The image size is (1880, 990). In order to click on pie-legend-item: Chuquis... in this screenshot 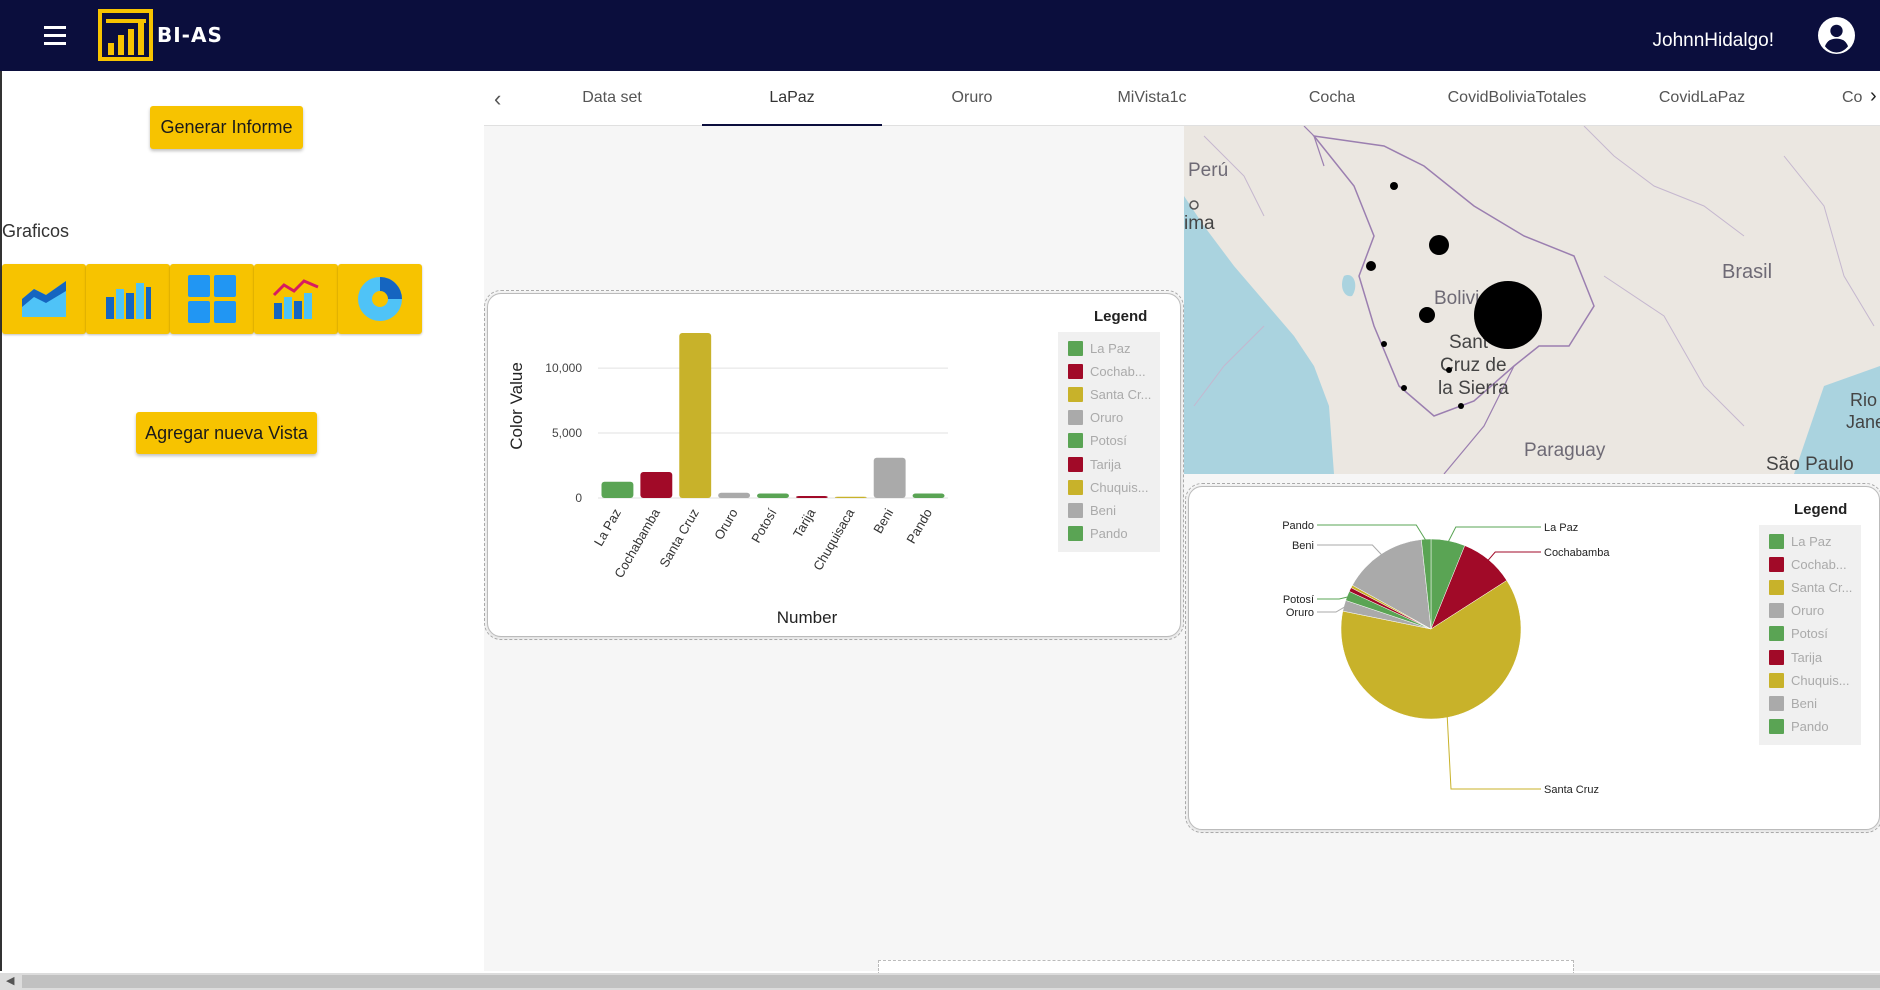, I will do `click(1809, 680)`.